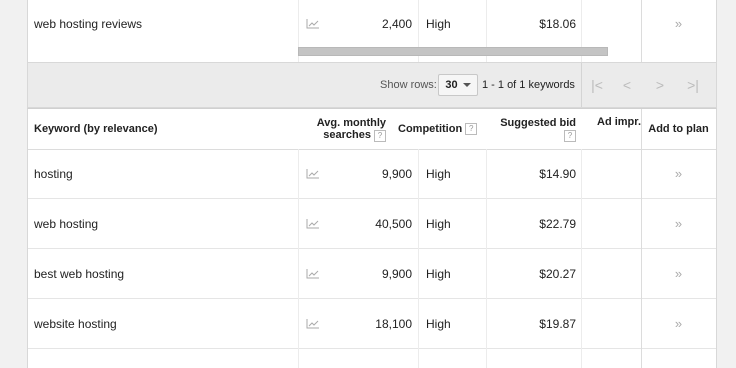  I want to click on header-competition: Competition?, so click(443, 129).